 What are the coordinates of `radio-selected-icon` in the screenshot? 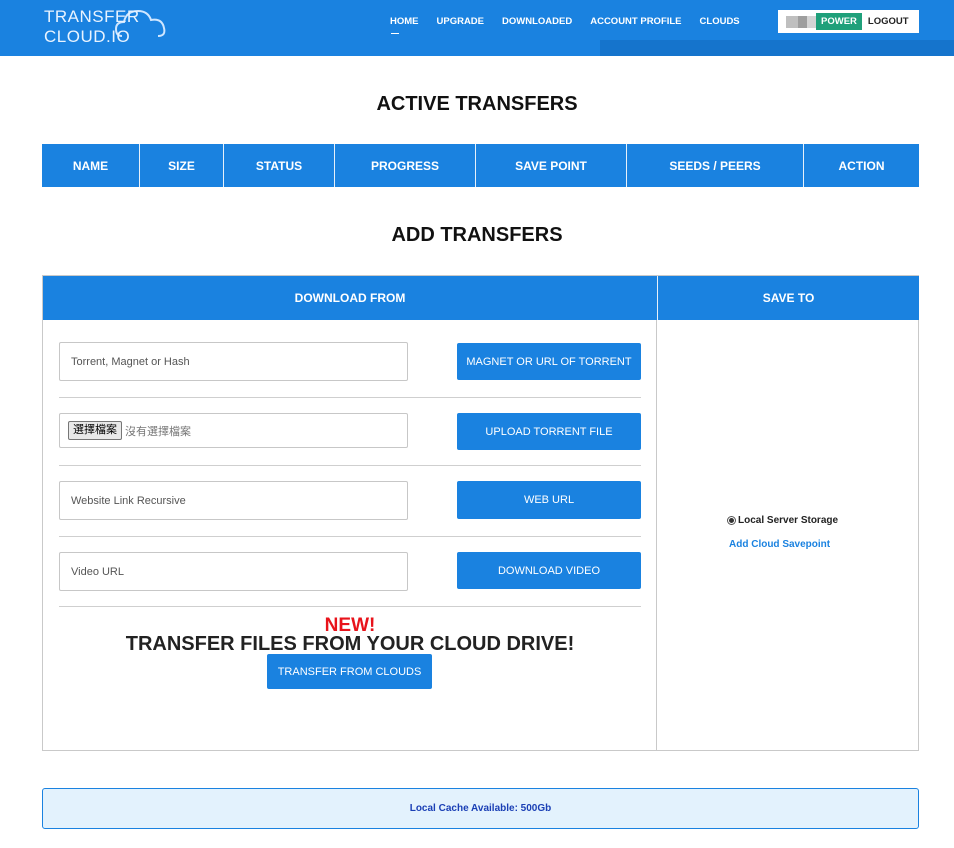 It's located at (731, 520).